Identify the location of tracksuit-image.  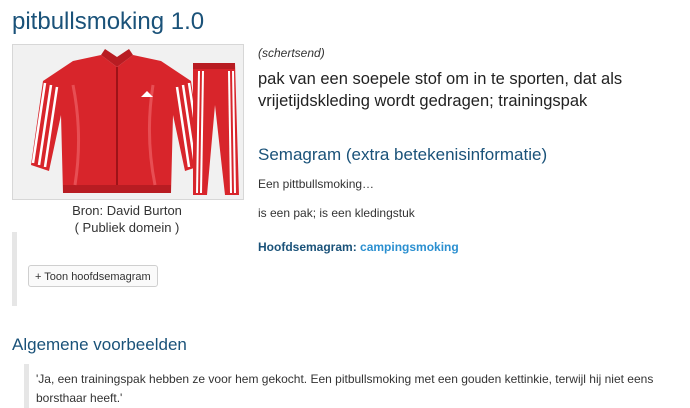
(128, 122).